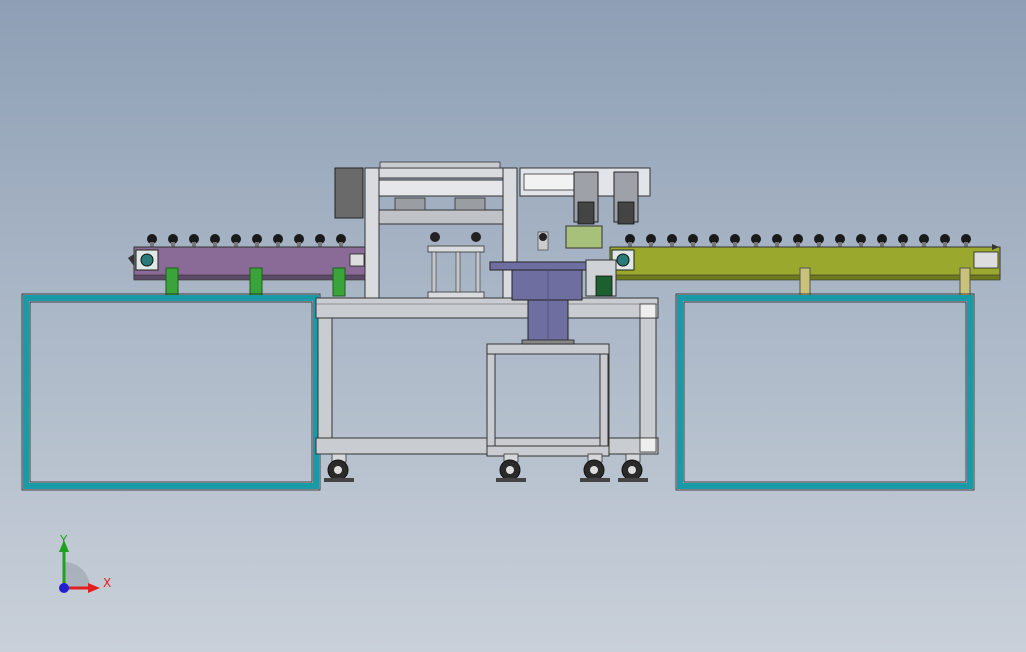 This screenshot has height=652, width=1026. What do you see at coordinates (171, 392) in the screenshot?
I see `left-guard-frame` at bounding box center [171, 392].